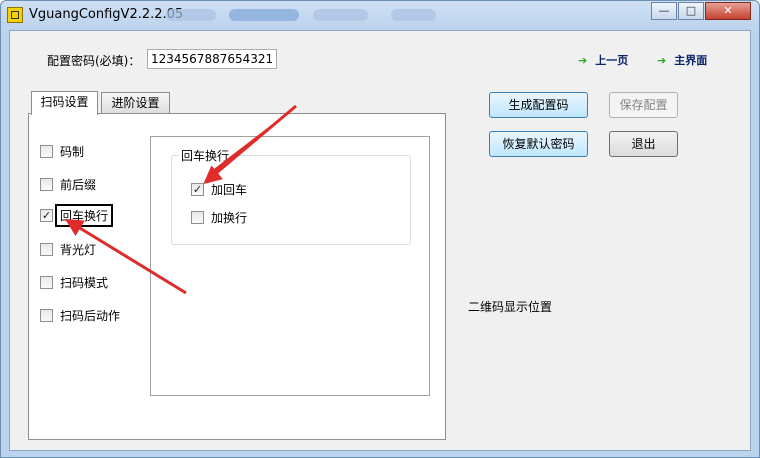  I want to click on save-config-button: 保存配置, so click(643, 105).